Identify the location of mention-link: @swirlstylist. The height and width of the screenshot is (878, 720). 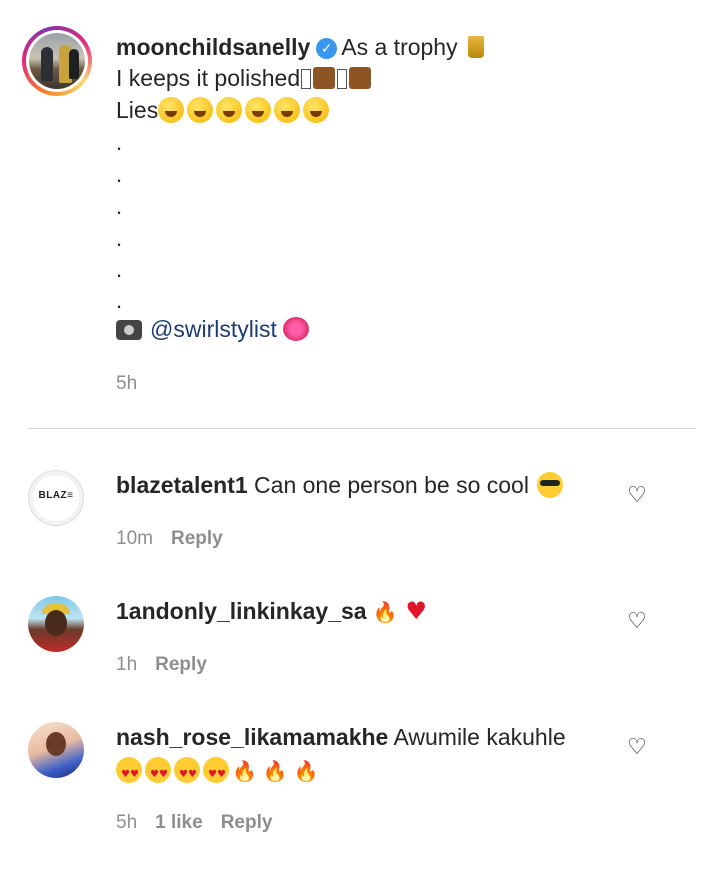
(213, 329).